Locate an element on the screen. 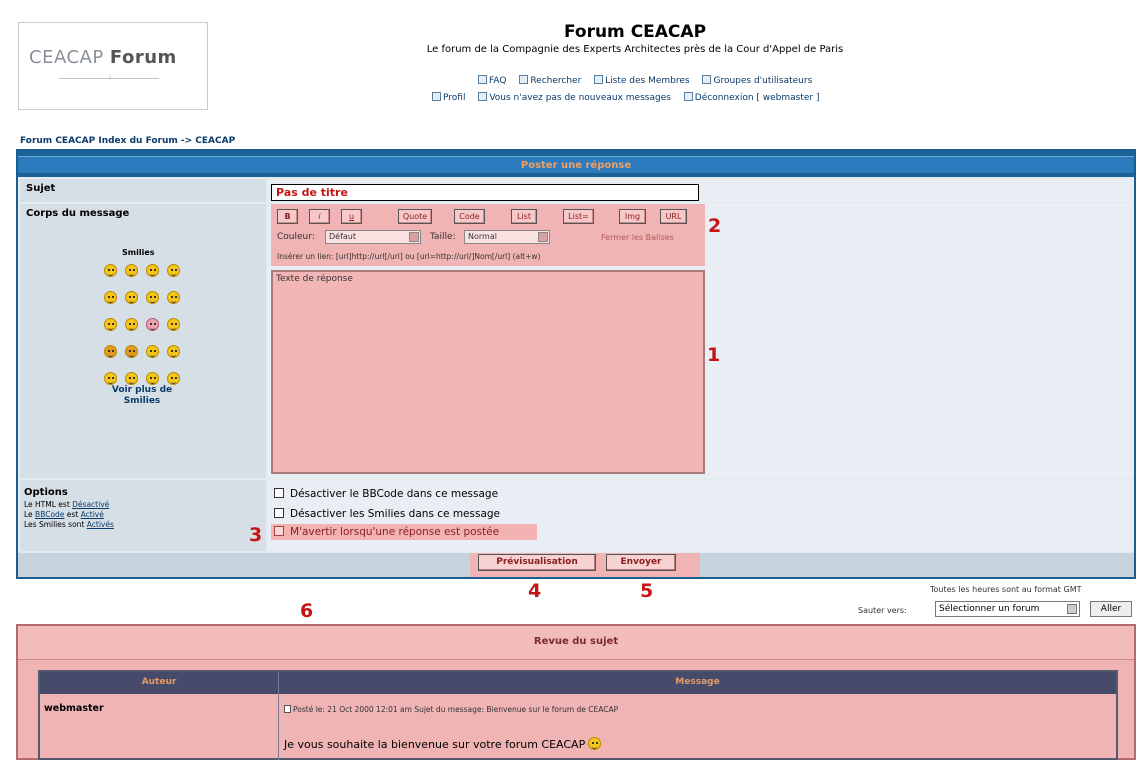 This screenshot has height=760, width=1136. message-textarea: Texte de réponse is located at coordinates (488, 372).